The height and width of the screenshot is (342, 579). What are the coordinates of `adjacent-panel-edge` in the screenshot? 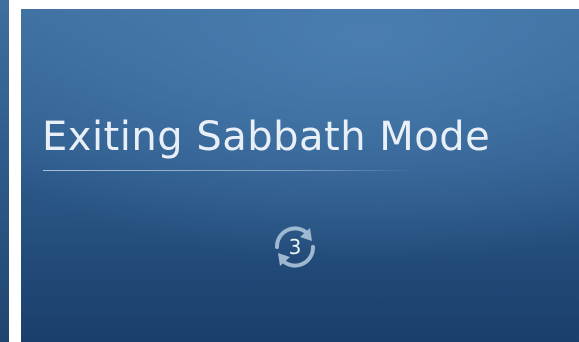 It's located at (4, 171).